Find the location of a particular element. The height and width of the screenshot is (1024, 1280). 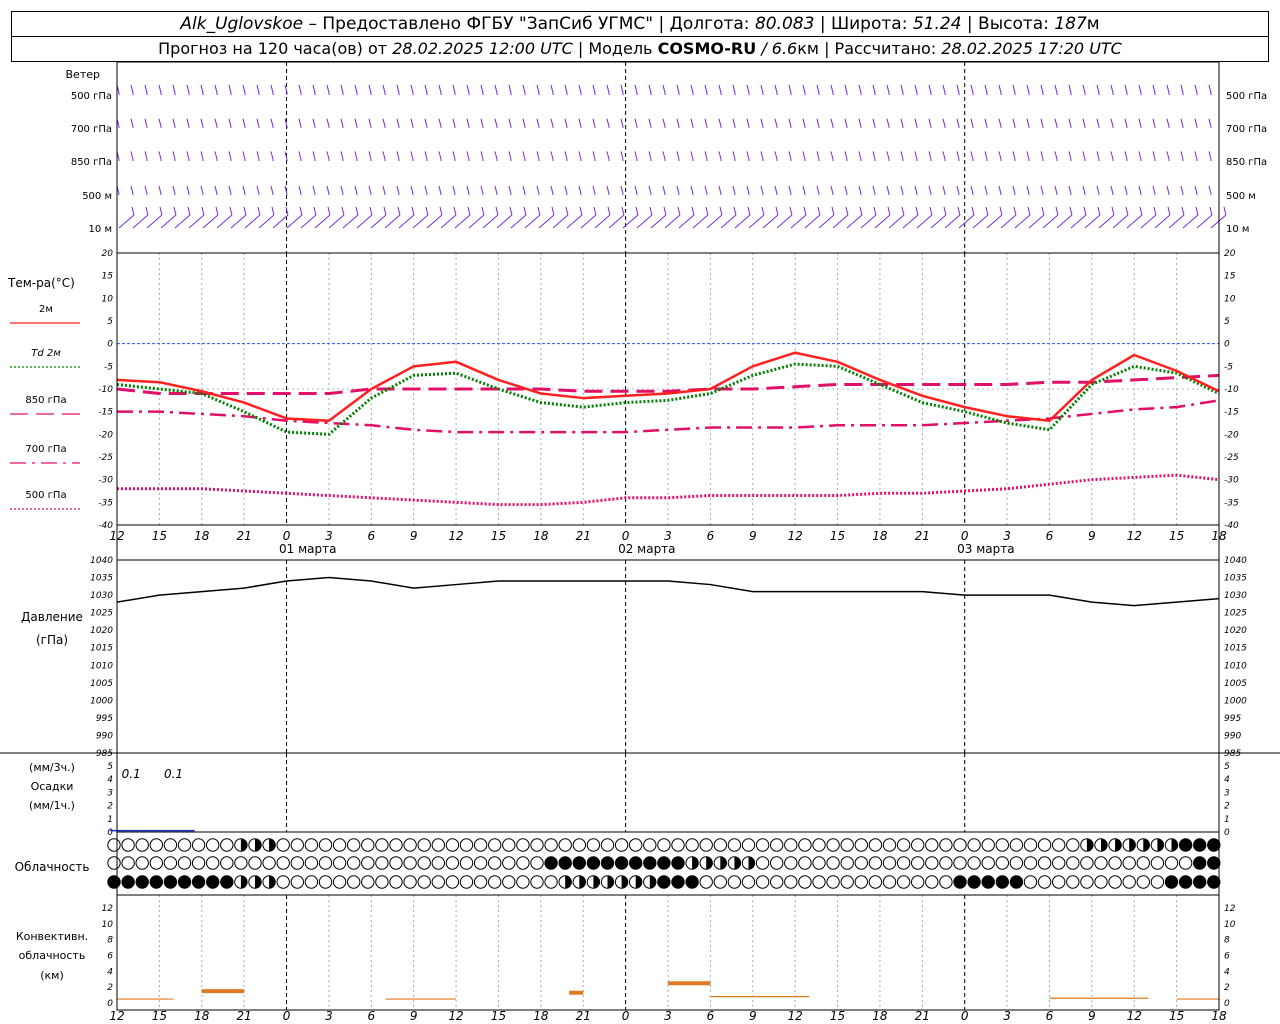

day-label: 01 марта is located at coordinates (307, 549).